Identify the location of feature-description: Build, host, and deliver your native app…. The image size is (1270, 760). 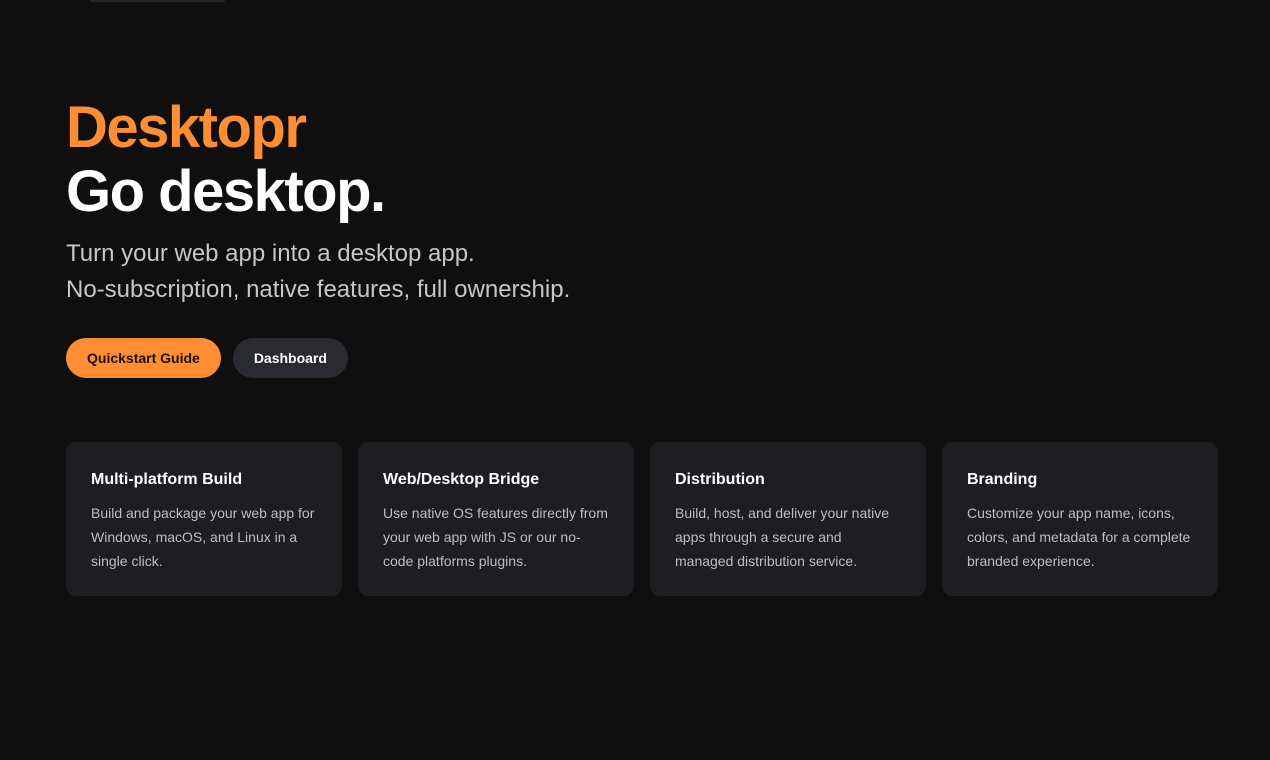
(782, 537).